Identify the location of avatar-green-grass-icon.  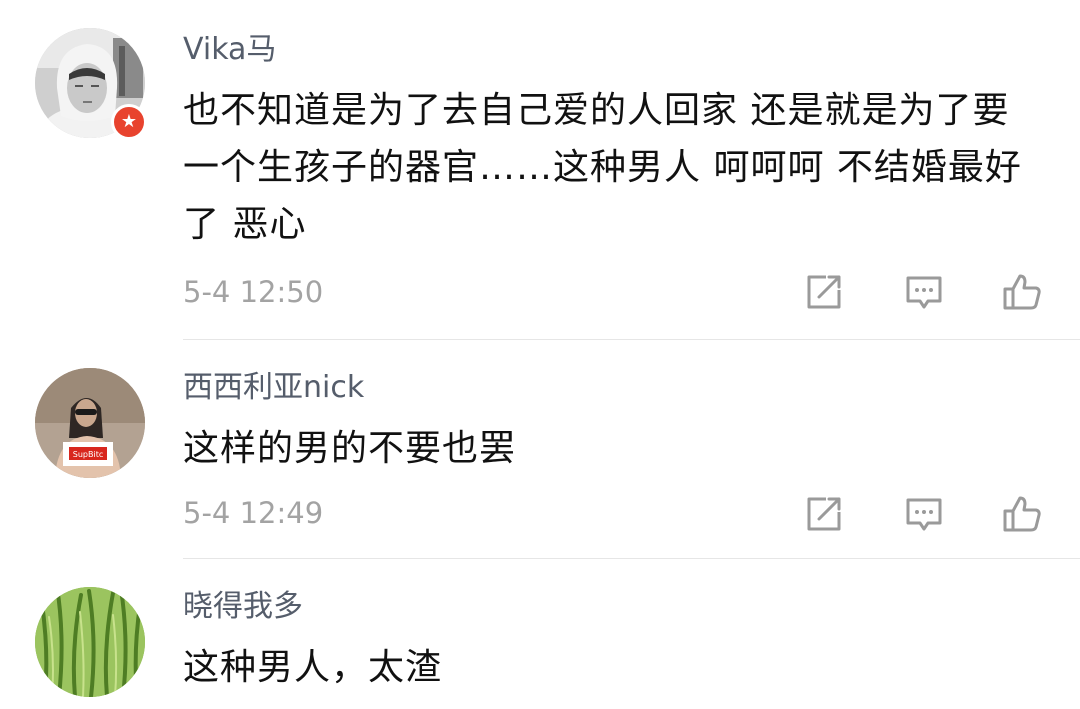
(90, 642).